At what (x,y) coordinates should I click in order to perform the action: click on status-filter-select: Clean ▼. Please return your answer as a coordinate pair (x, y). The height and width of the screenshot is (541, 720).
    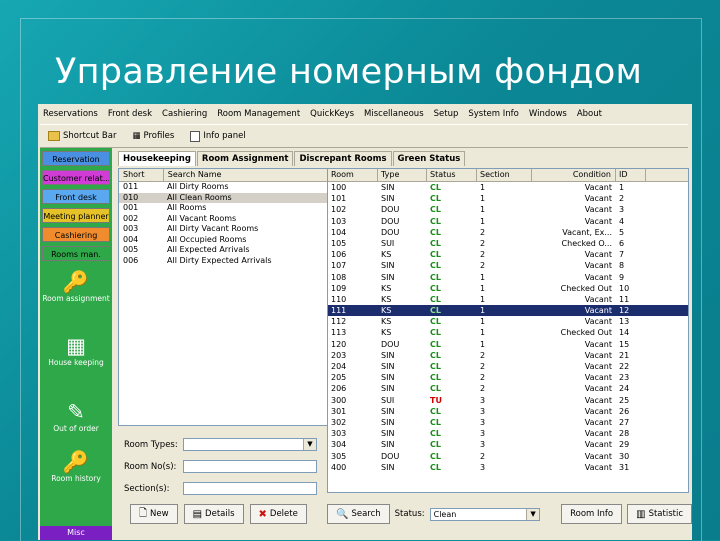
    Looking at the image, I should click on (485, 514).